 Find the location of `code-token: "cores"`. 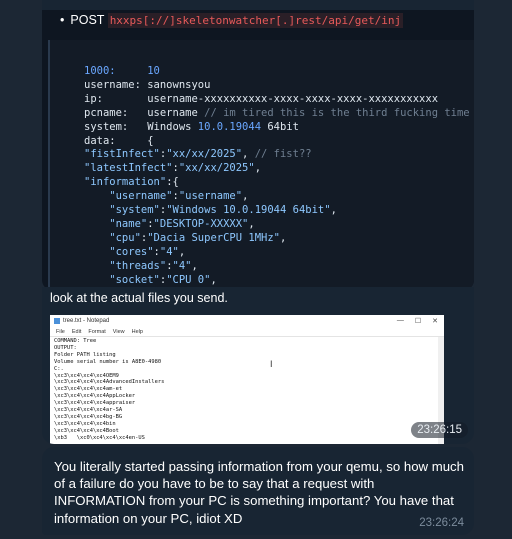

code-token: "cores" is located at coordinates (119, 251).